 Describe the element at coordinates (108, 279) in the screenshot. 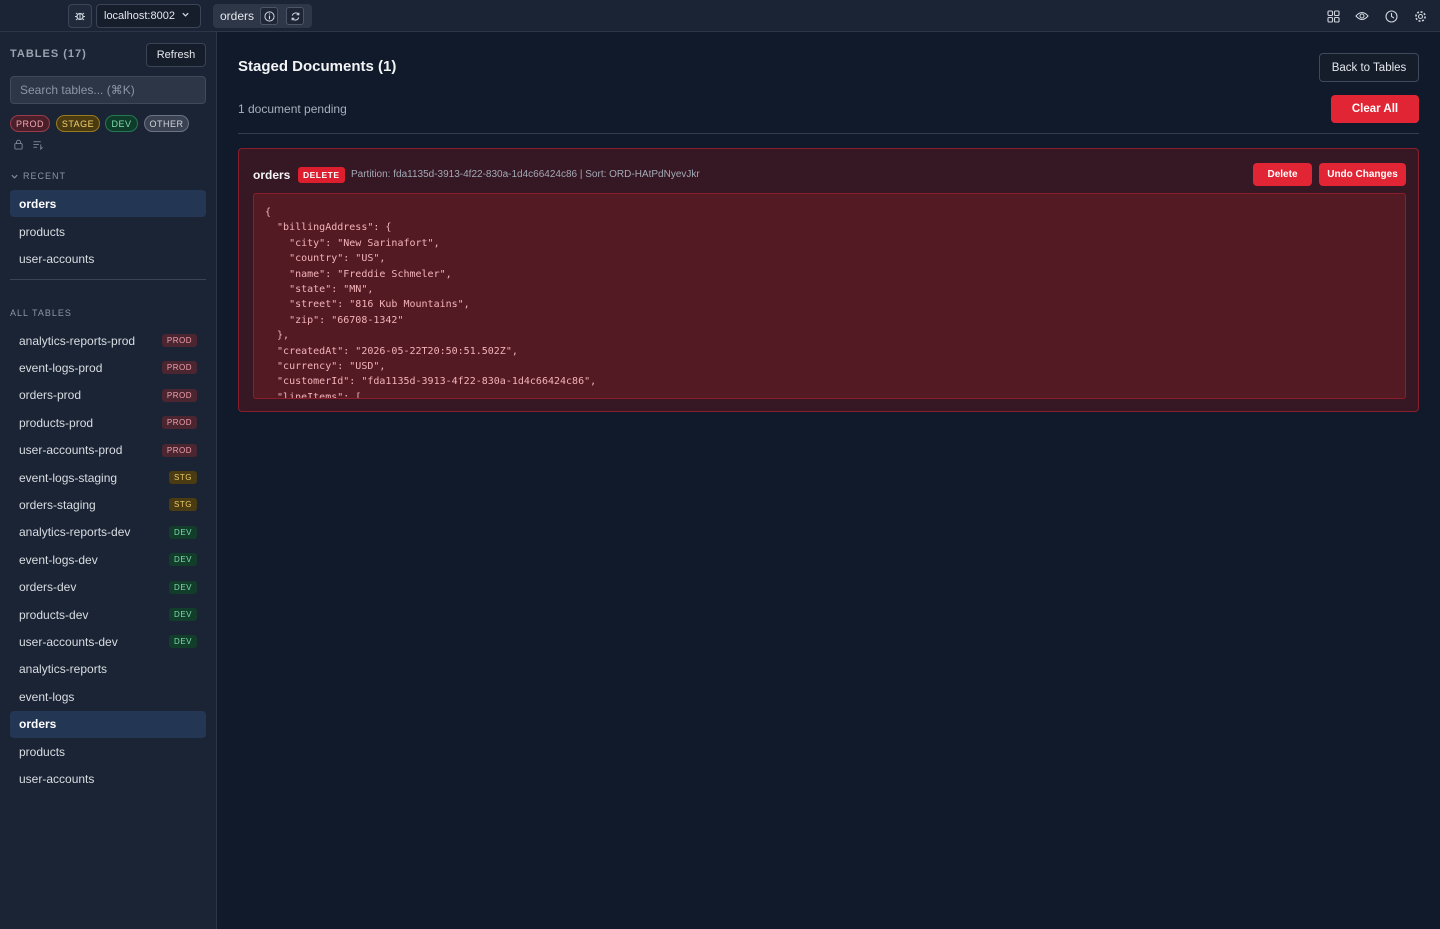

I see `sidebar-divider` at that location.